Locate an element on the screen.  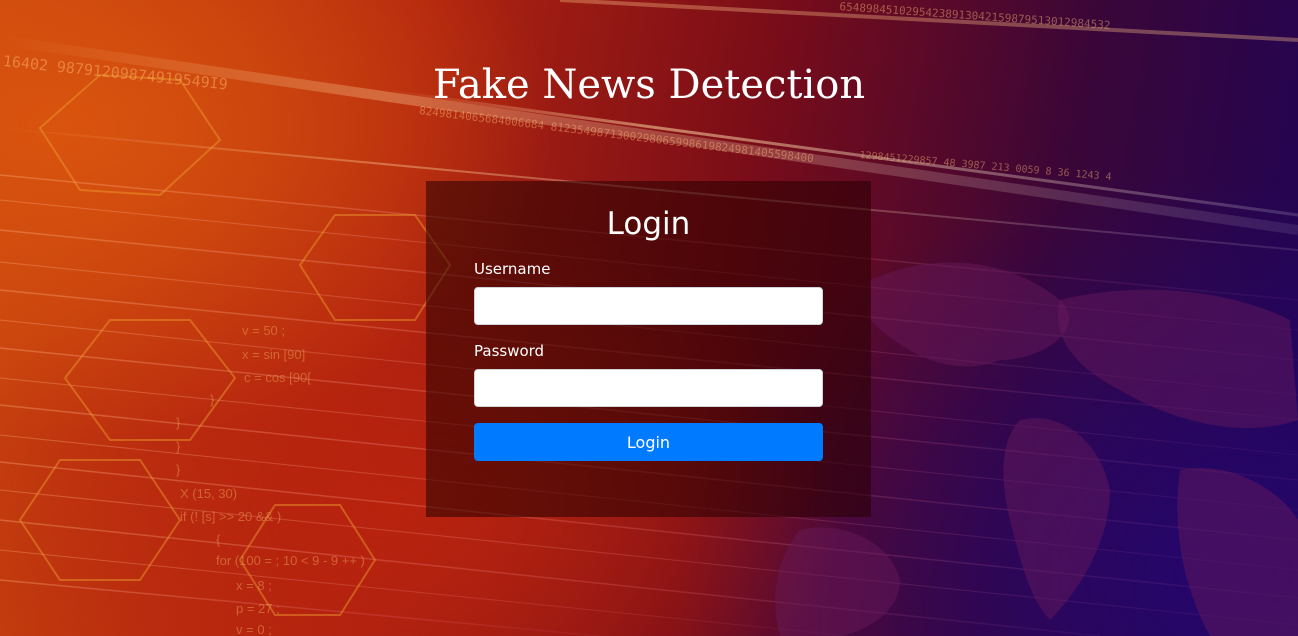
bg-code-line: v = 50 ; is located at coordinates (263, 330).